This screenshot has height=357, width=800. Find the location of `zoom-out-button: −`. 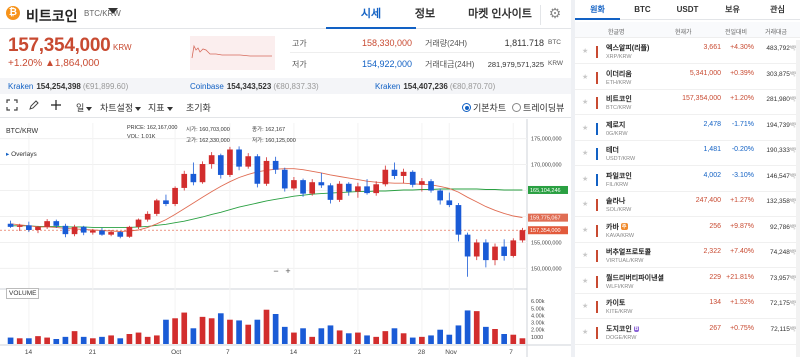

zoom-out-button: − is located at coordinates (276, 271).